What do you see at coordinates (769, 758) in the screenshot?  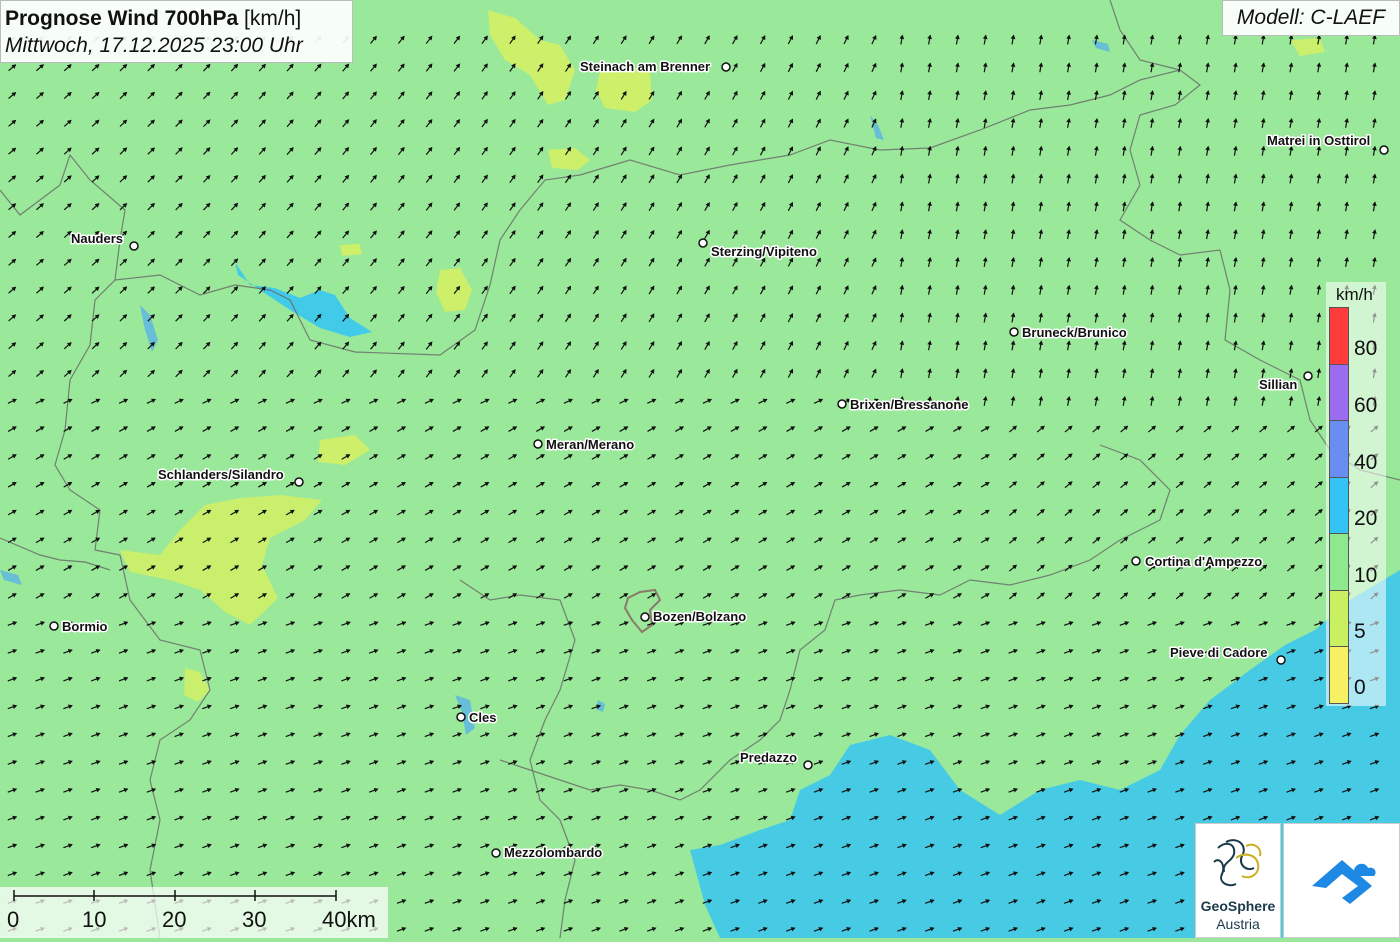 I see `city-label: Predazzo` at bounding box center [769, 758].